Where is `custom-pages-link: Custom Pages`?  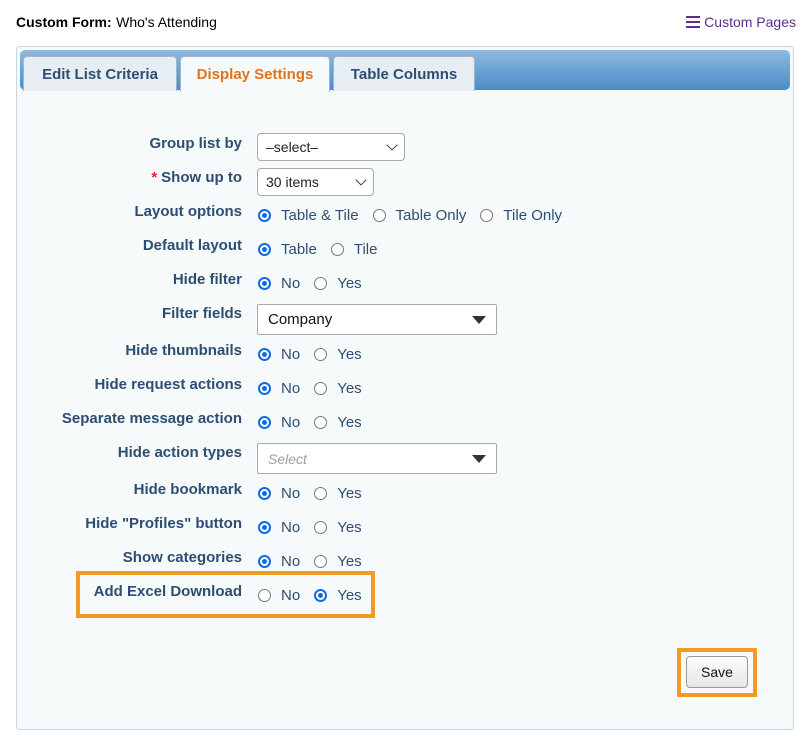
custom-pages-link: Custom Pages is located at coordinates (741, 22).